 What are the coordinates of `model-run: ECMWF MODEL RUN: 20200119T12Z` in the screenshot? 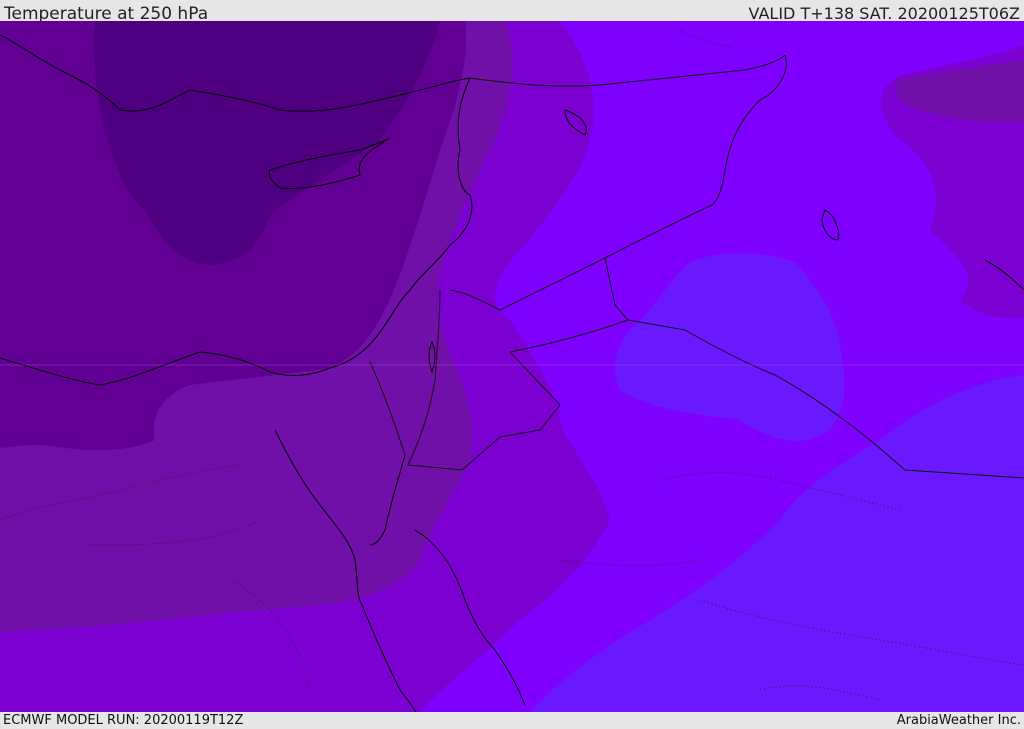 It's located at (123, 720).